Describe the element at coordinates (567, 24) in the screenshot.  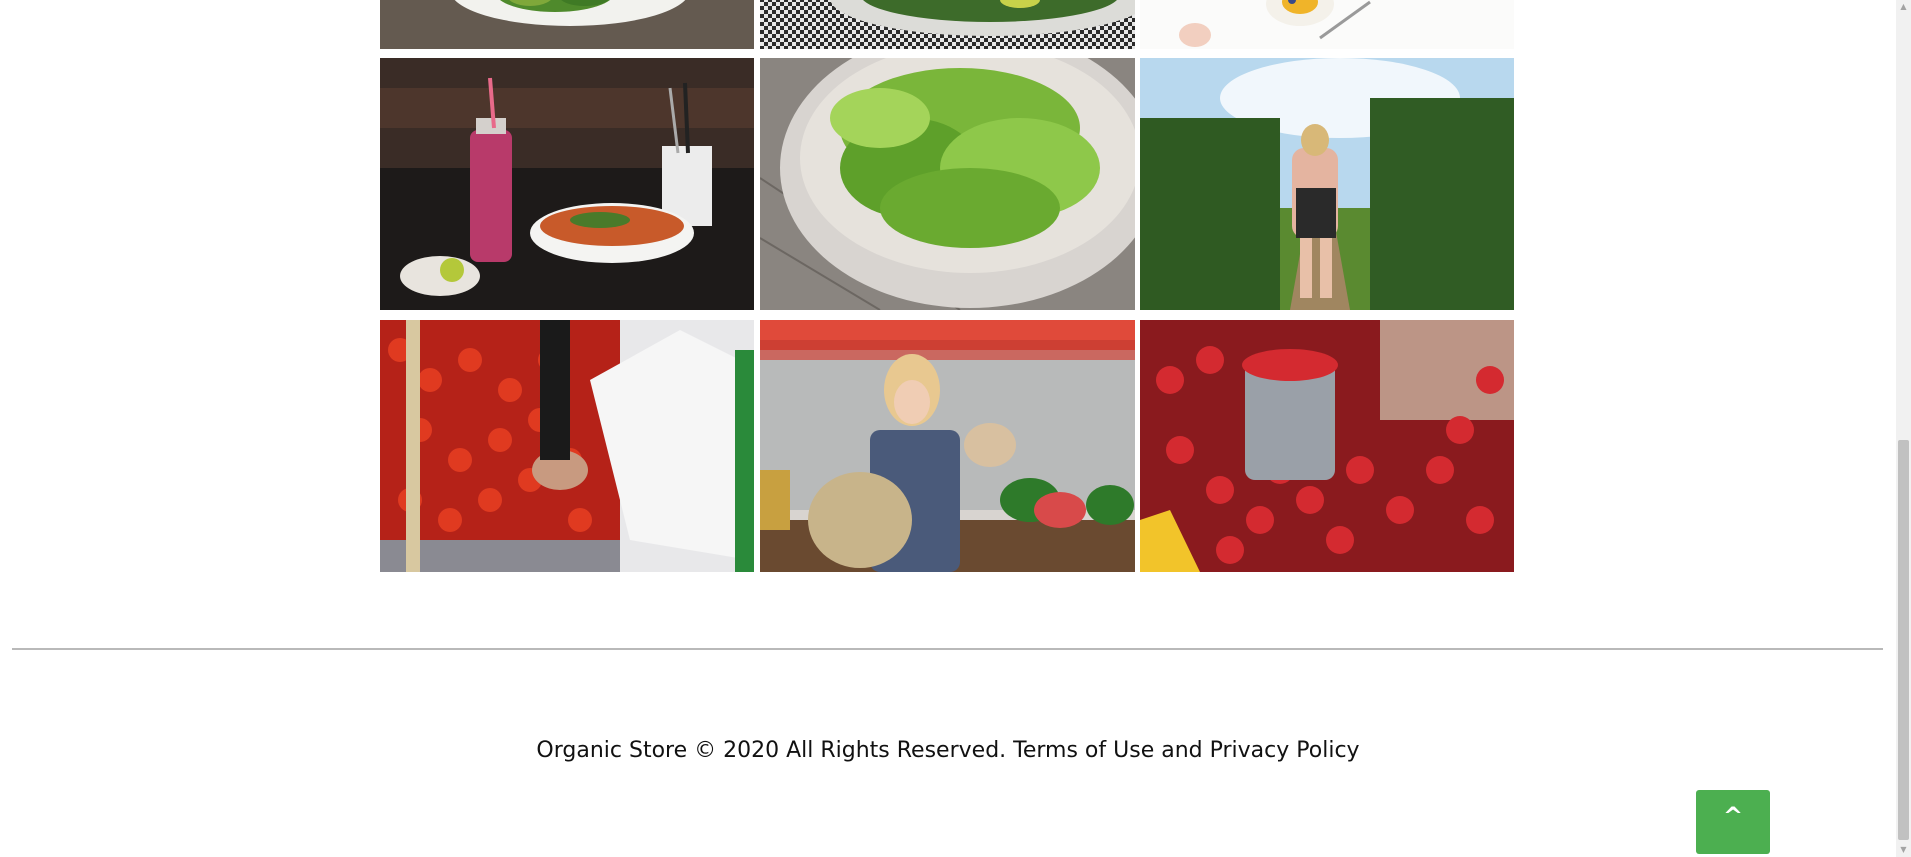
I see `gallery-image-salad-plate` at that location.